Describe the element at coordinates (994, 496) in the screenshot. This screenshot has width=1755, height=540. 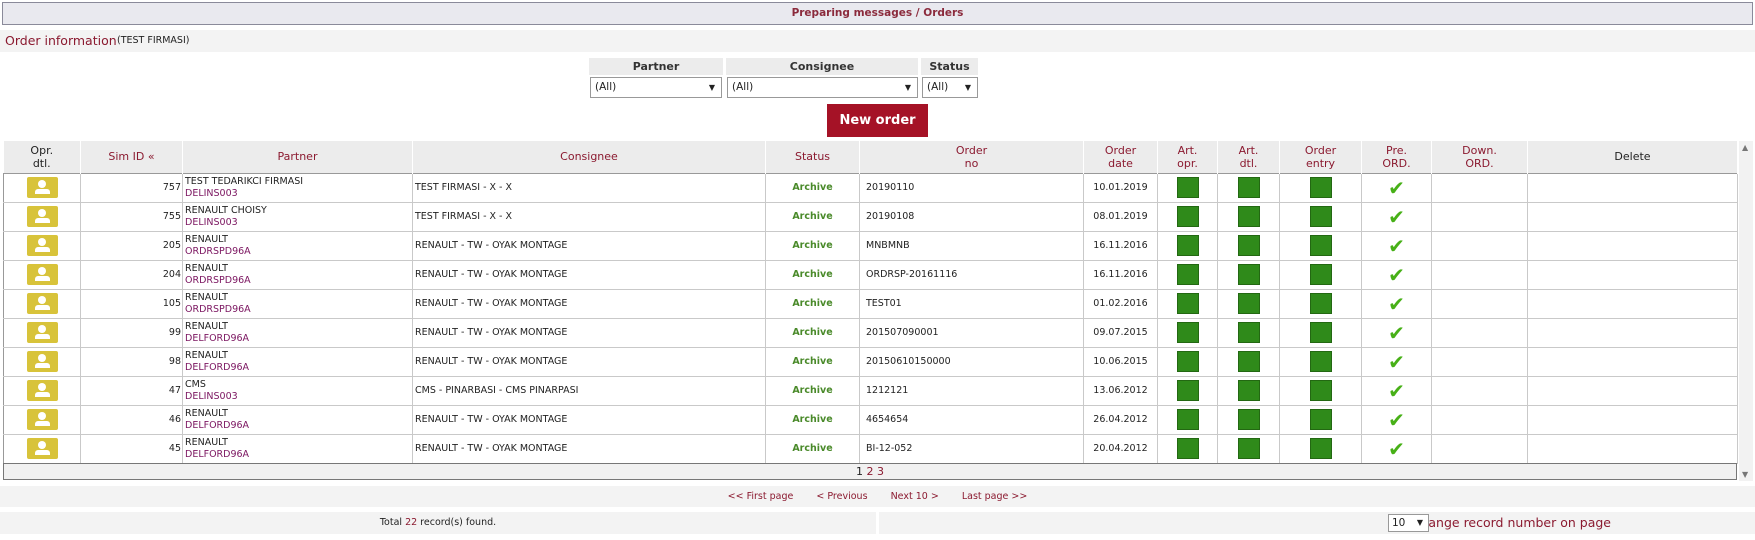
I see `last-page-link: Last page >>` at that location.